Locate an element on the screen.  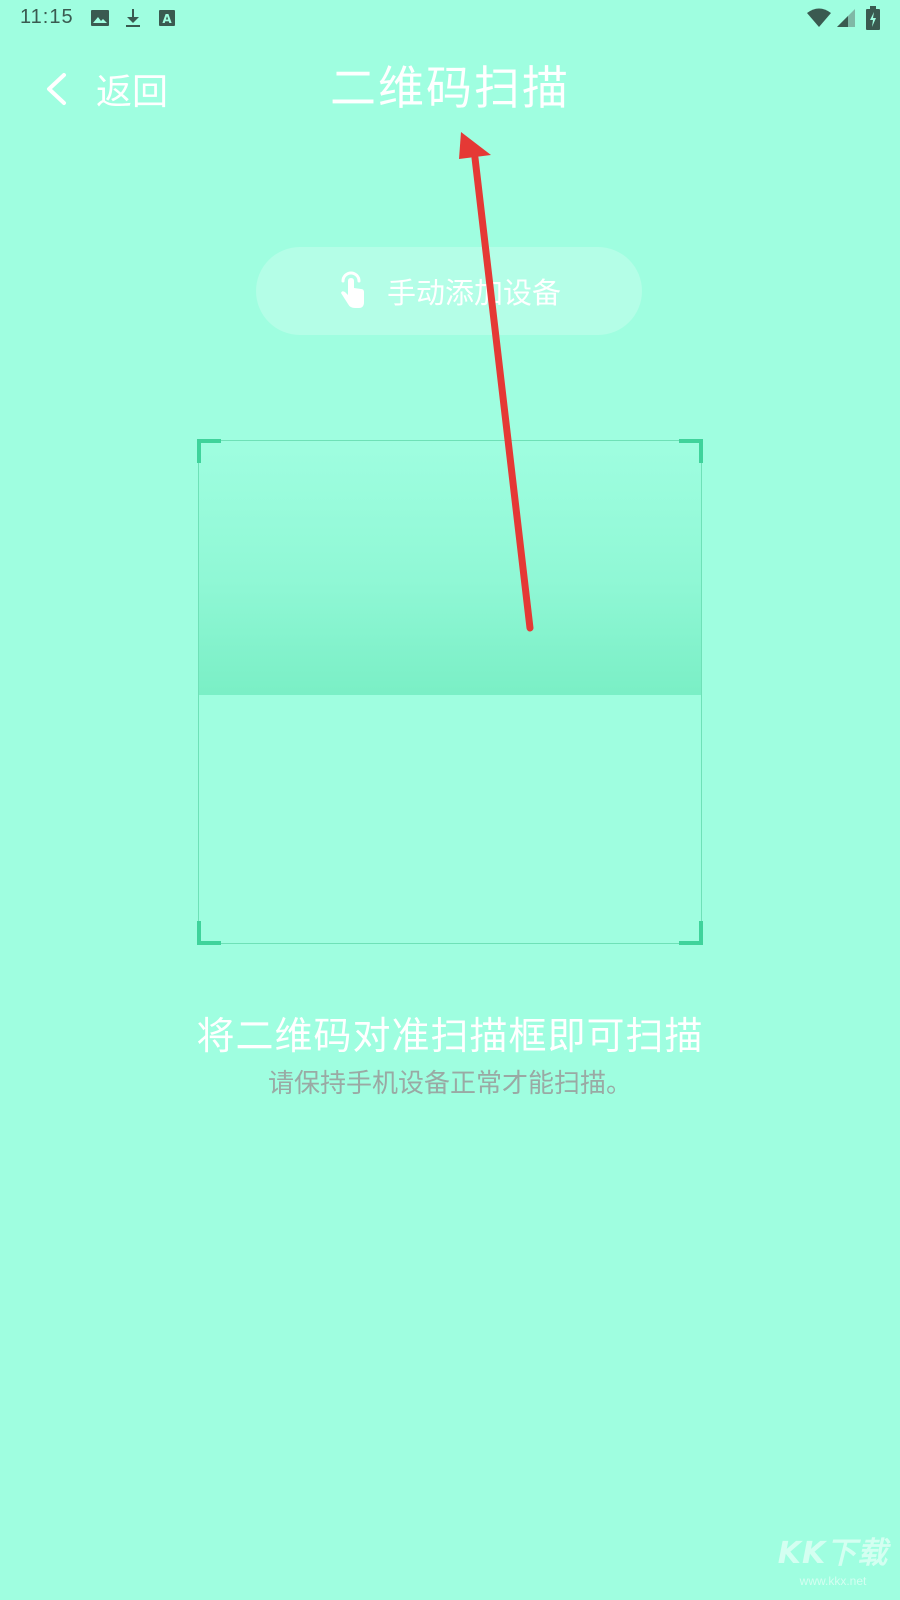
a-box-icon: A is located at coordinates (167, 20).